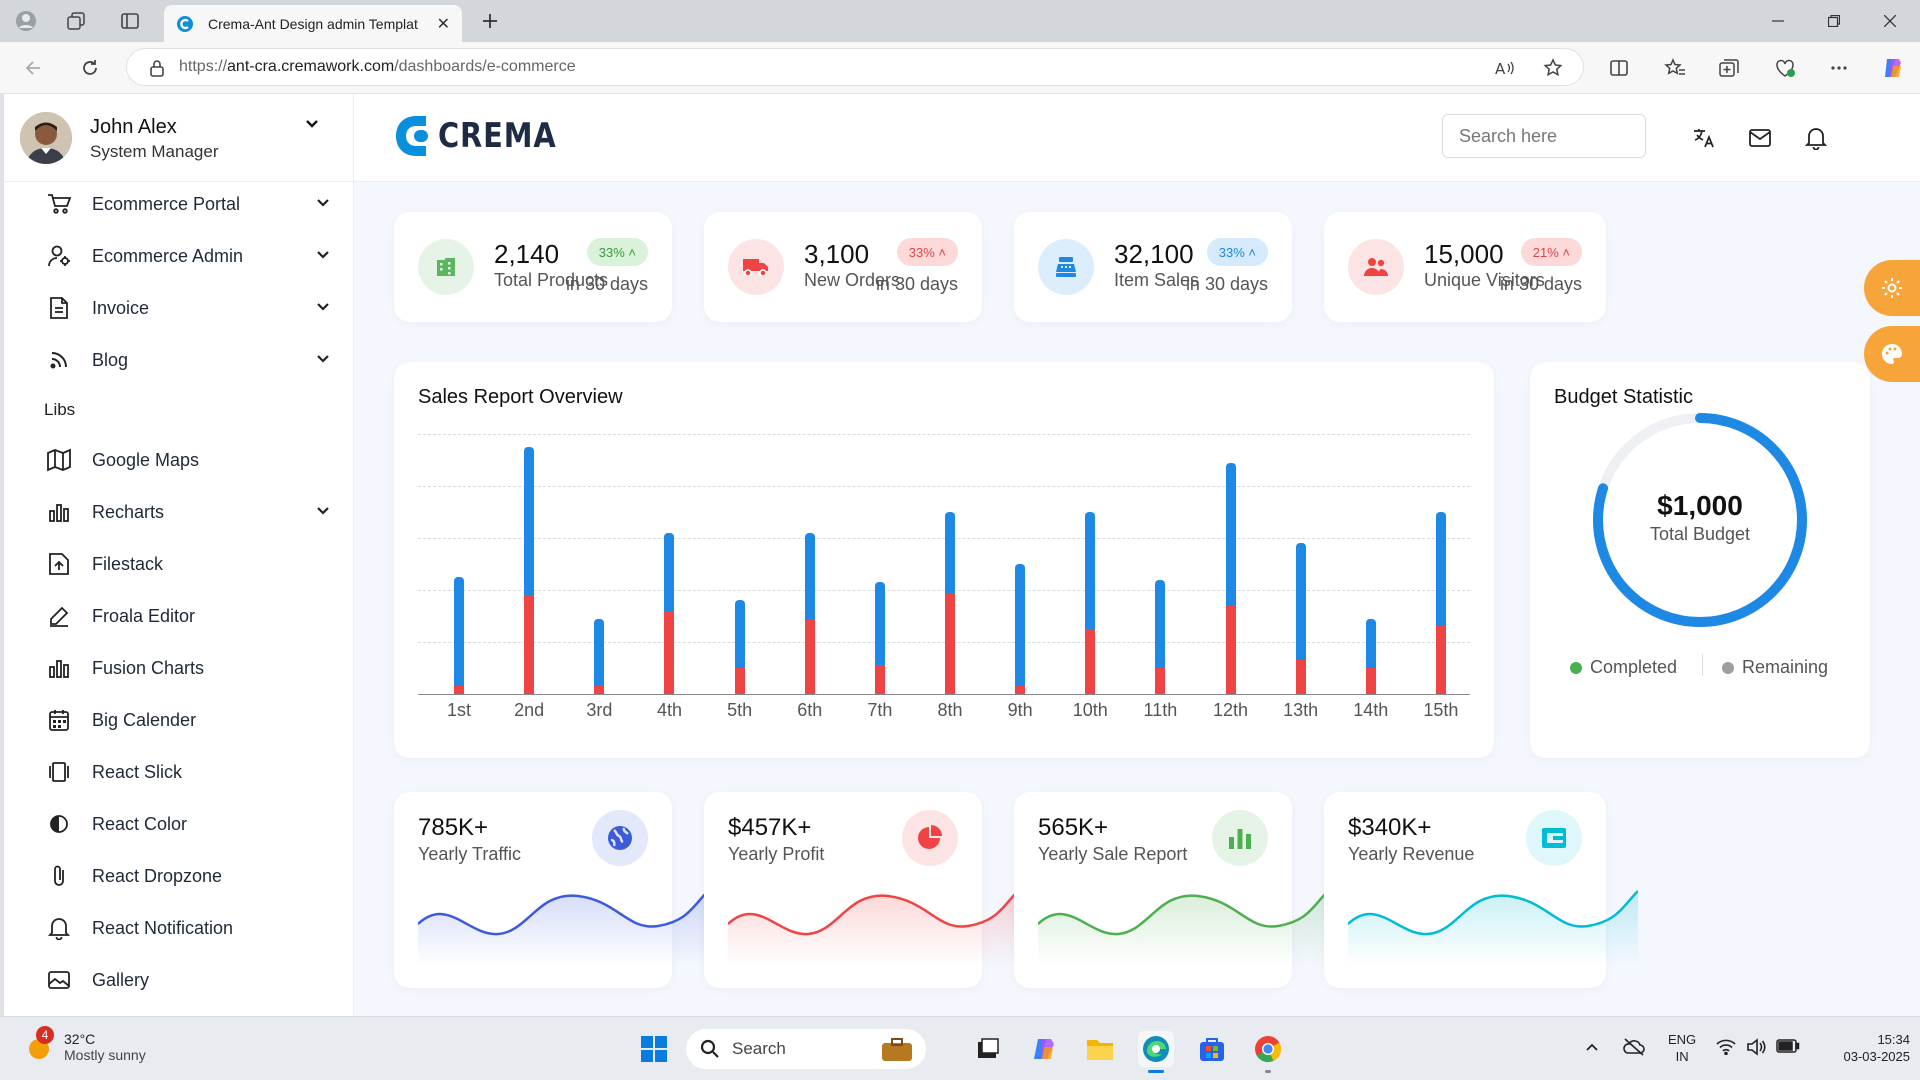 This screenshot has width=1920, height=1080. What do you see at coordinates (313, 23) in the screenshot?
I see `active-tab: Crema-Ant Design admin Templat ✕` at bounding box center [313, 23].